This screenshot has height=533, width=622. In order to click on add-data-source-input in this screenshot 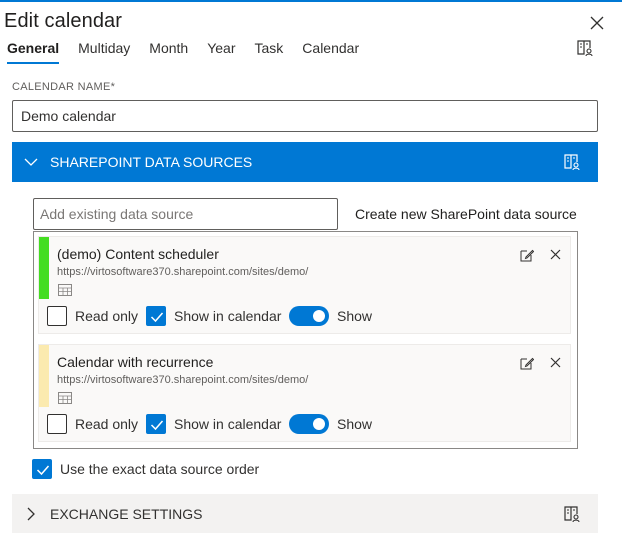, I will do `click(185, 214)`.